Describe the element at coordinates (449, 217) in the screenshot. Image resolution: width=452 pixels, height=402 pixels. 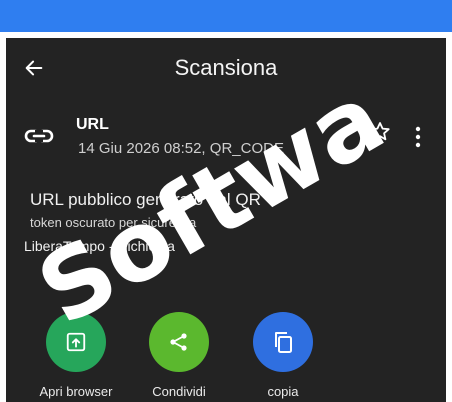
I see `frame-border-right` at that location.